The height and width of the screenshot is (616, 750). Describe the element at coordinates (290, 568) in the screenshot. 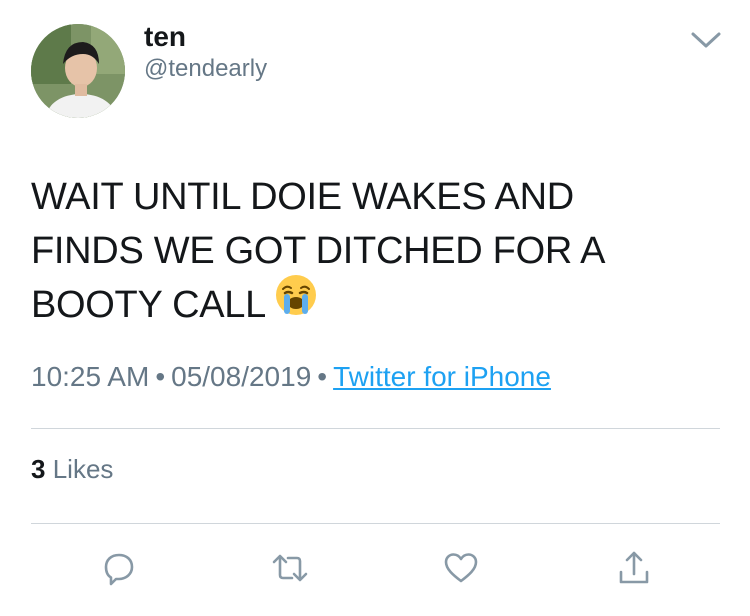

I see `retweet-icon` at that location.